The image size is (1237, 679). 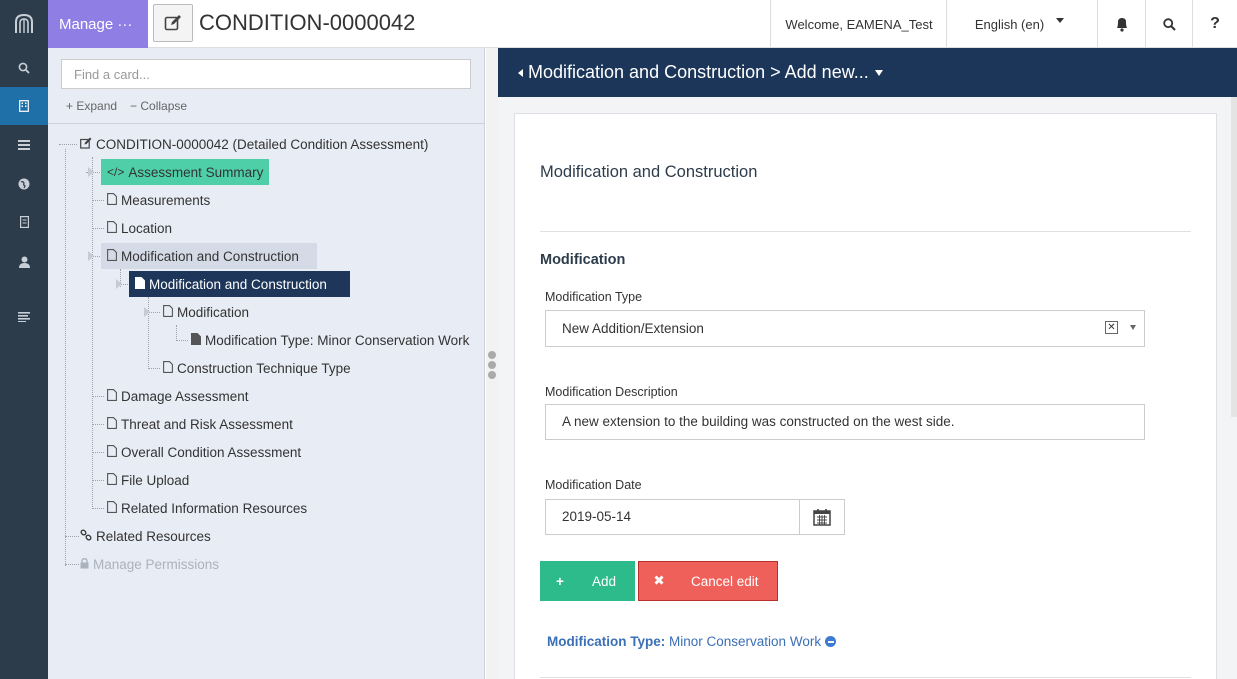 I want to click on collapse-label: Collapse, so click(x=164, y=106).